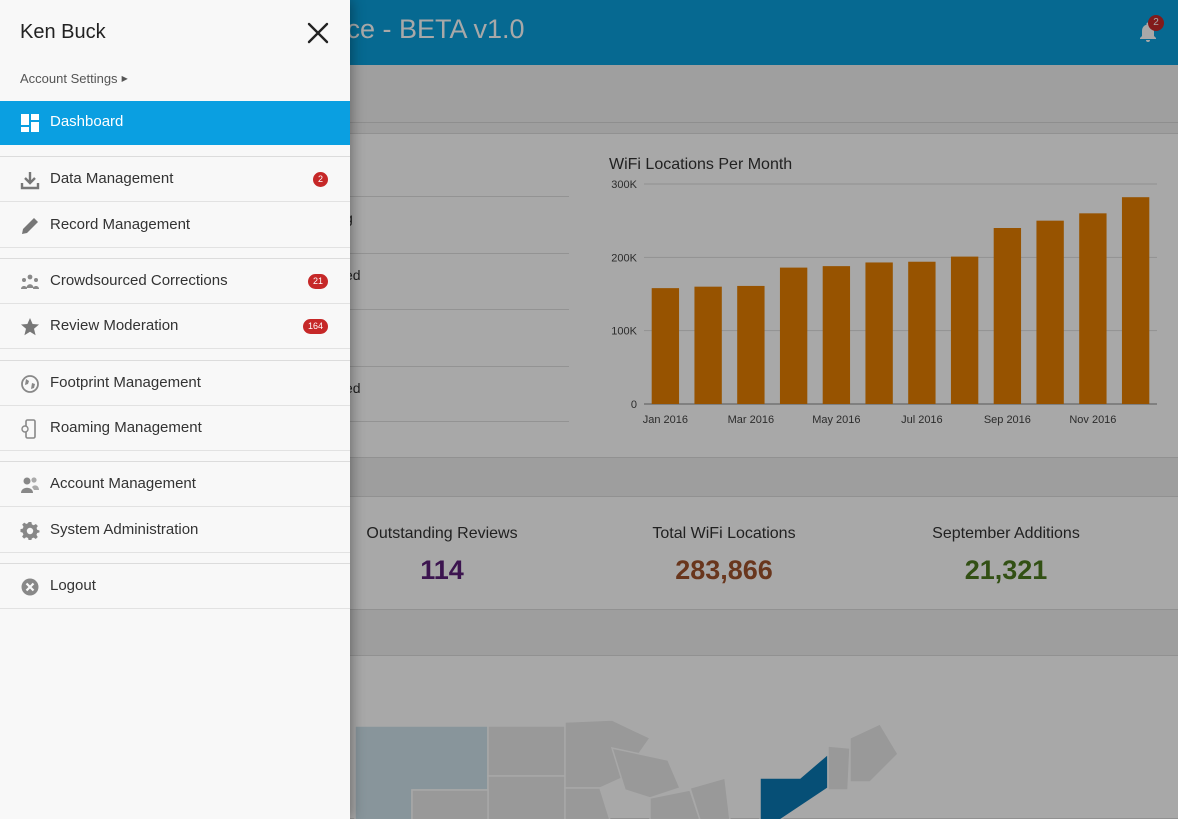 Image resolution: width=1178 pixels, height=819 pixels. What do you see at coordinates (30, 384) in the screenshot?
I see `globe-icon` at bounding box center [30, 384].